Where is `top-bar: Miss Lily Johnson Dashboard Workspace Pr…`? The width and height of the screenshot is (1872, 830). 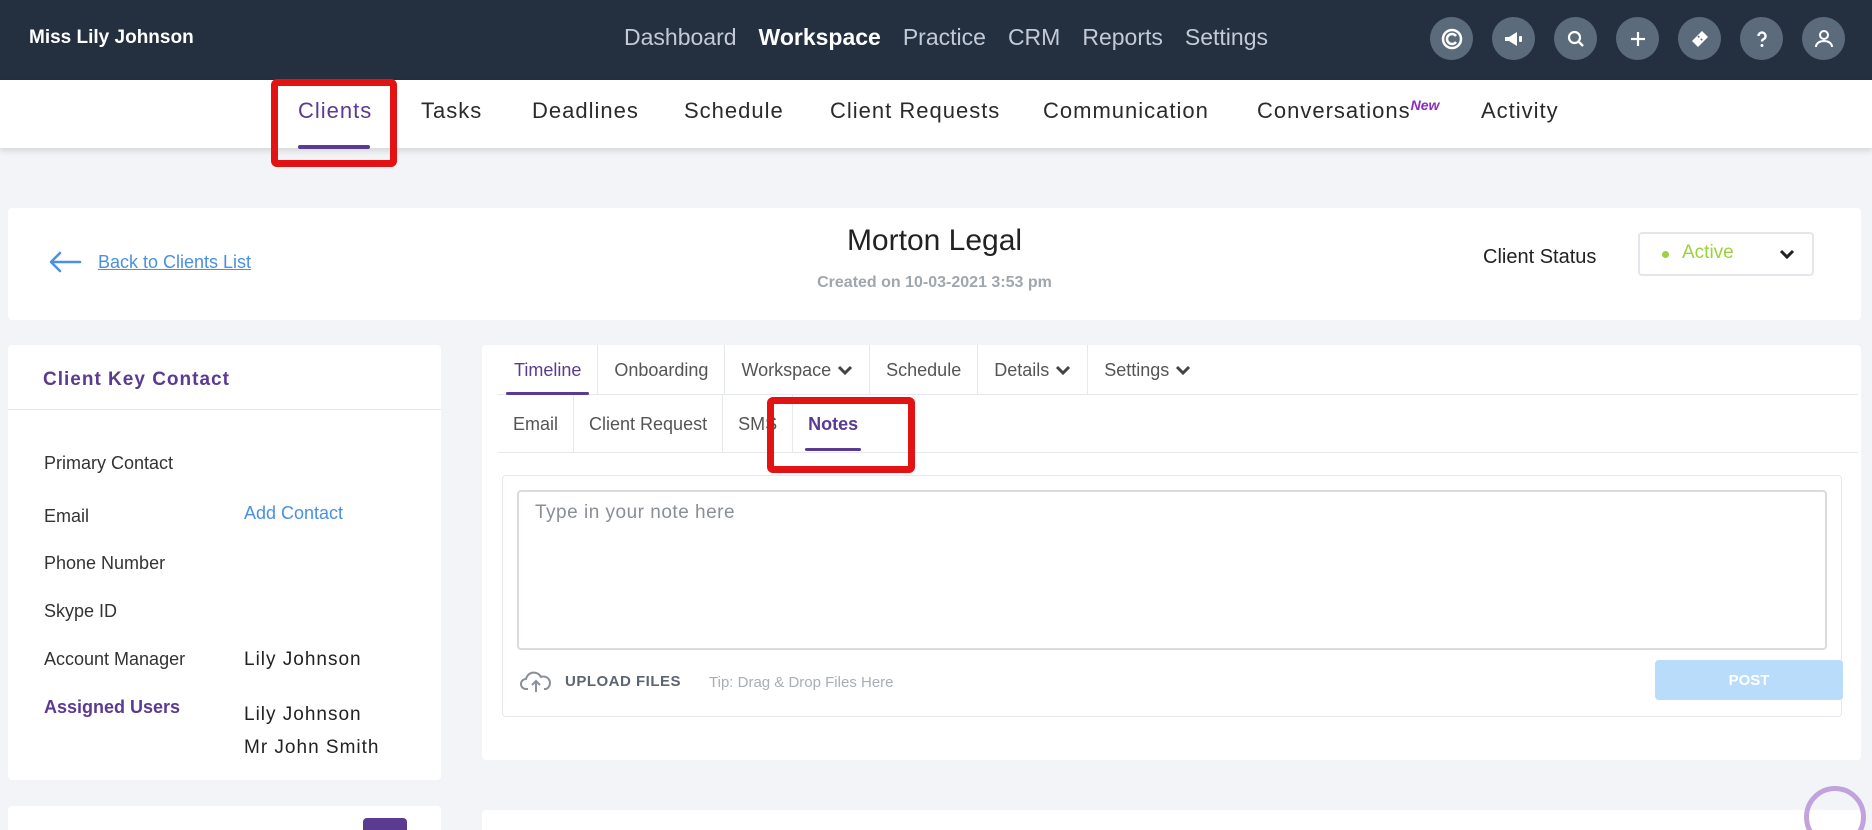 top-bar: Miss Lily Johnson Dashboard Workspace Pr… is located at coordinates (936, 40).